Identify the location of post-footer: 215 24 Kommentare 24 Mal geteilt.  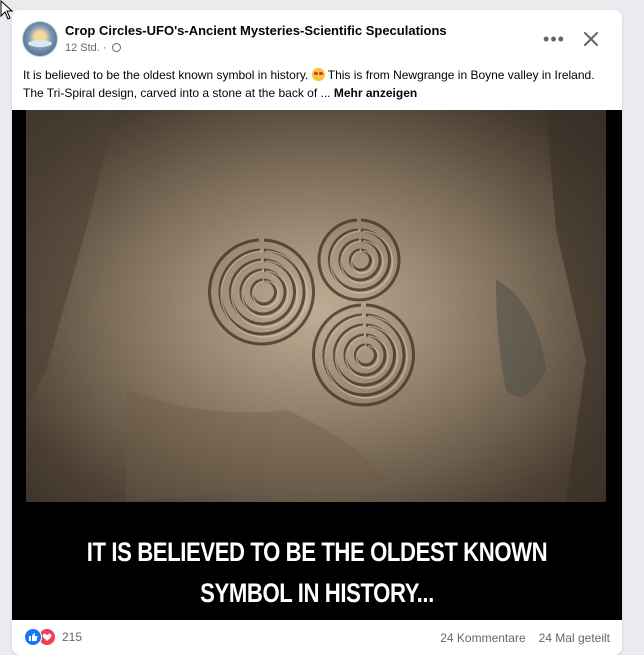
(317, 639).